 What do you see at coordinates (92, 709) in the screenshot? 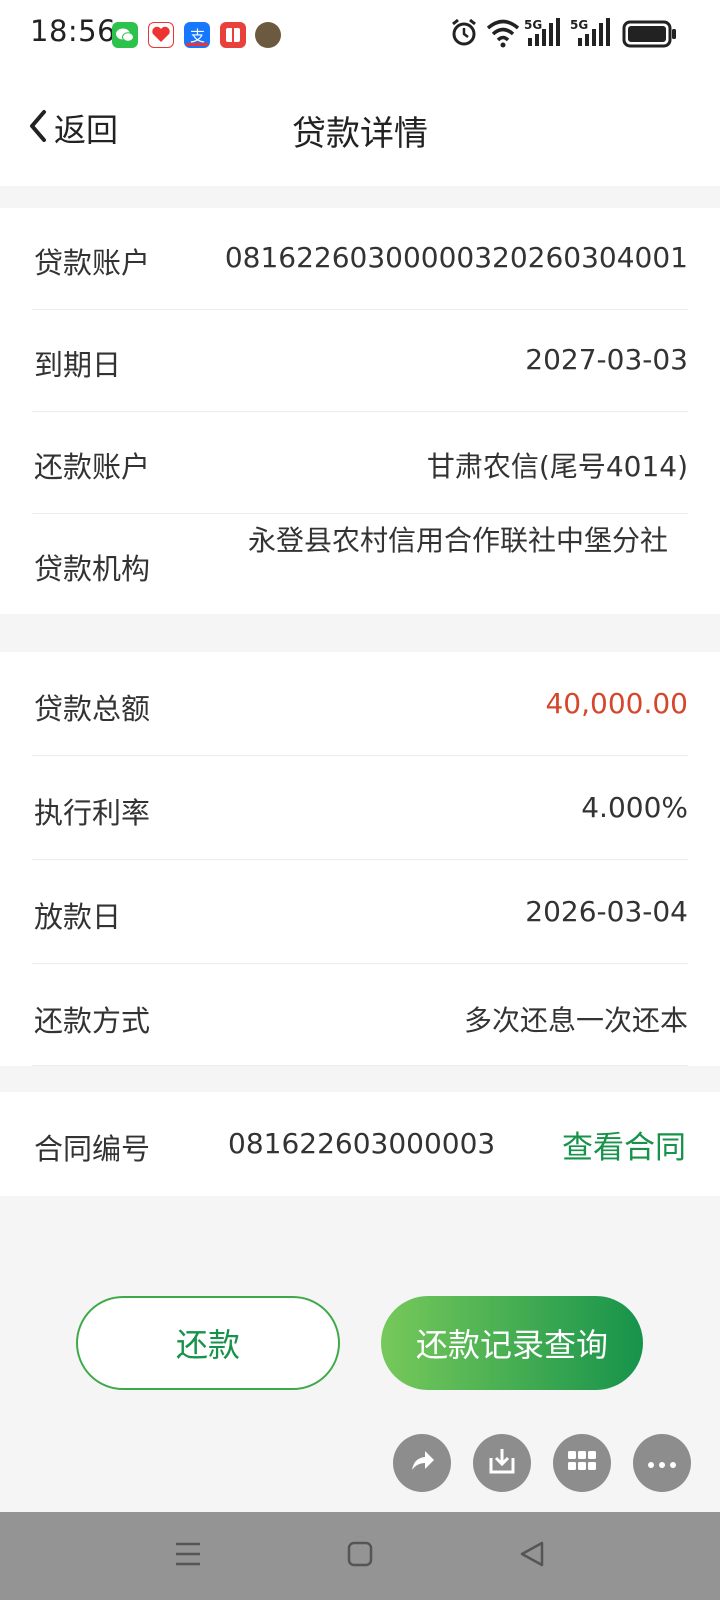
I see `loan-total-label: 贷款总额` at bounding box center [92, 709].